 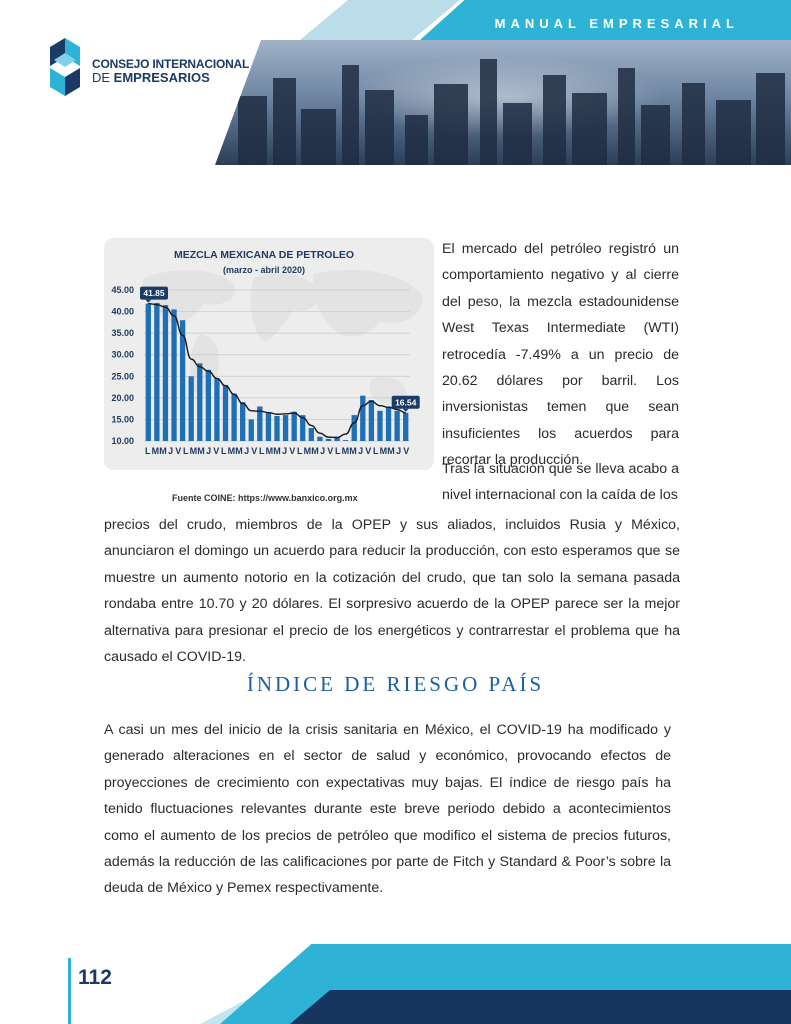 I want to click on footer-band-dark, so click(x=540, y=1007).